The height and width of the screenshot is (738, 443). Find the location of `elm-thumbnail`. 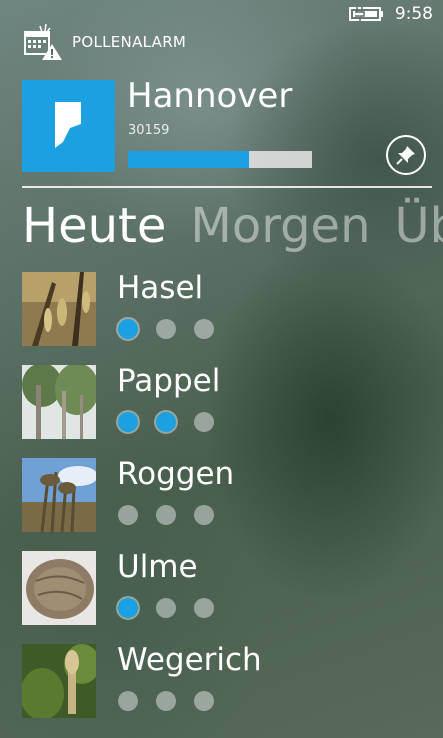

elm-thumbnail is located at coordinates (59, 588).